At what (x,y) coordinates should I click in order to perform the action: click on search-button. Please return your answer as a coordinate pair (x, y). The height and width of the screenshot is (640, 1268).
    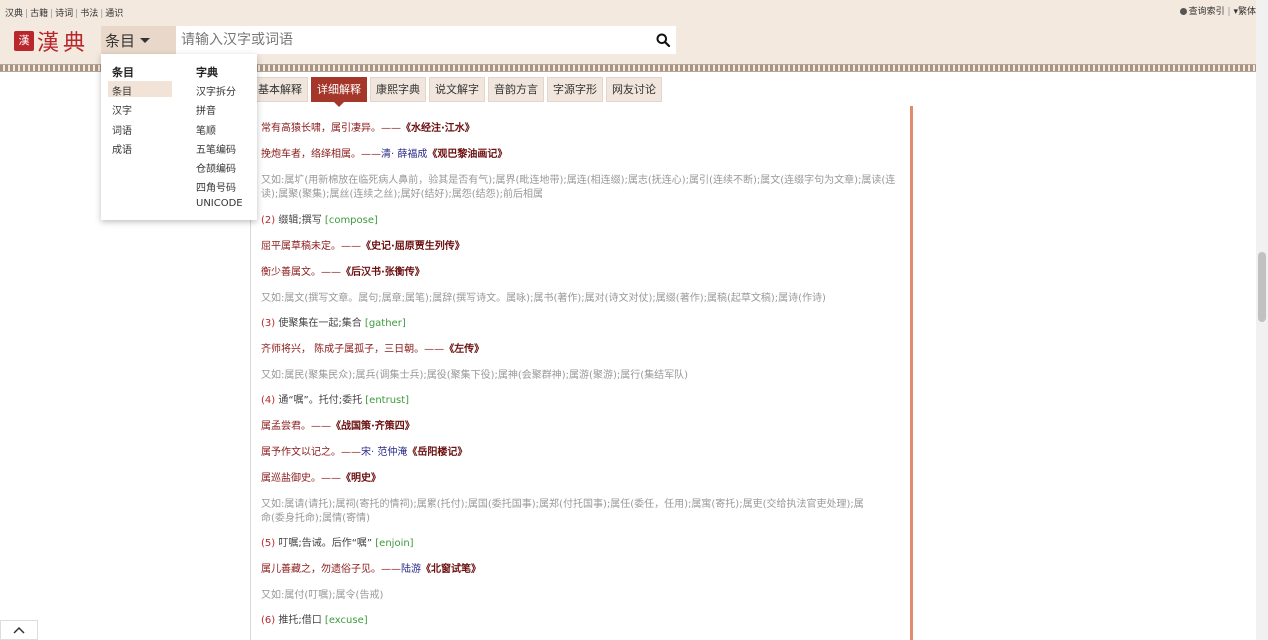
    Looking at the image, I should click on (663, 40).